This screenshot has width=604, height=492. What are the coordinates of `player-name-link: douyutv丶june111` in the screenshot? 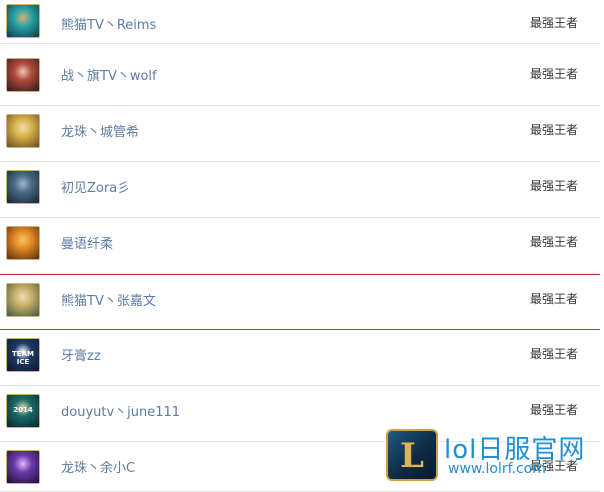 It's located at (120, 410).